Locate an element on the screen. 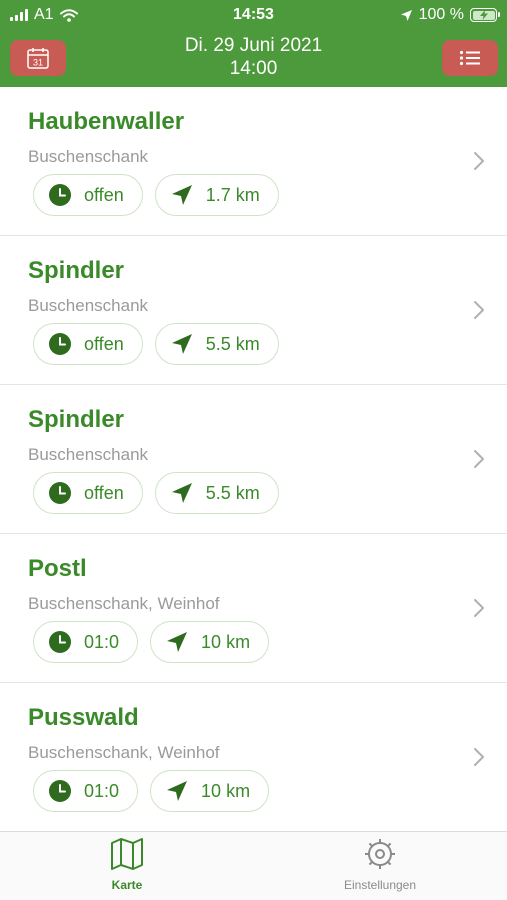 This screenshot has width=507, height=900. status-bar: A1 14:53 100 % is located at coordinates (253, 15).